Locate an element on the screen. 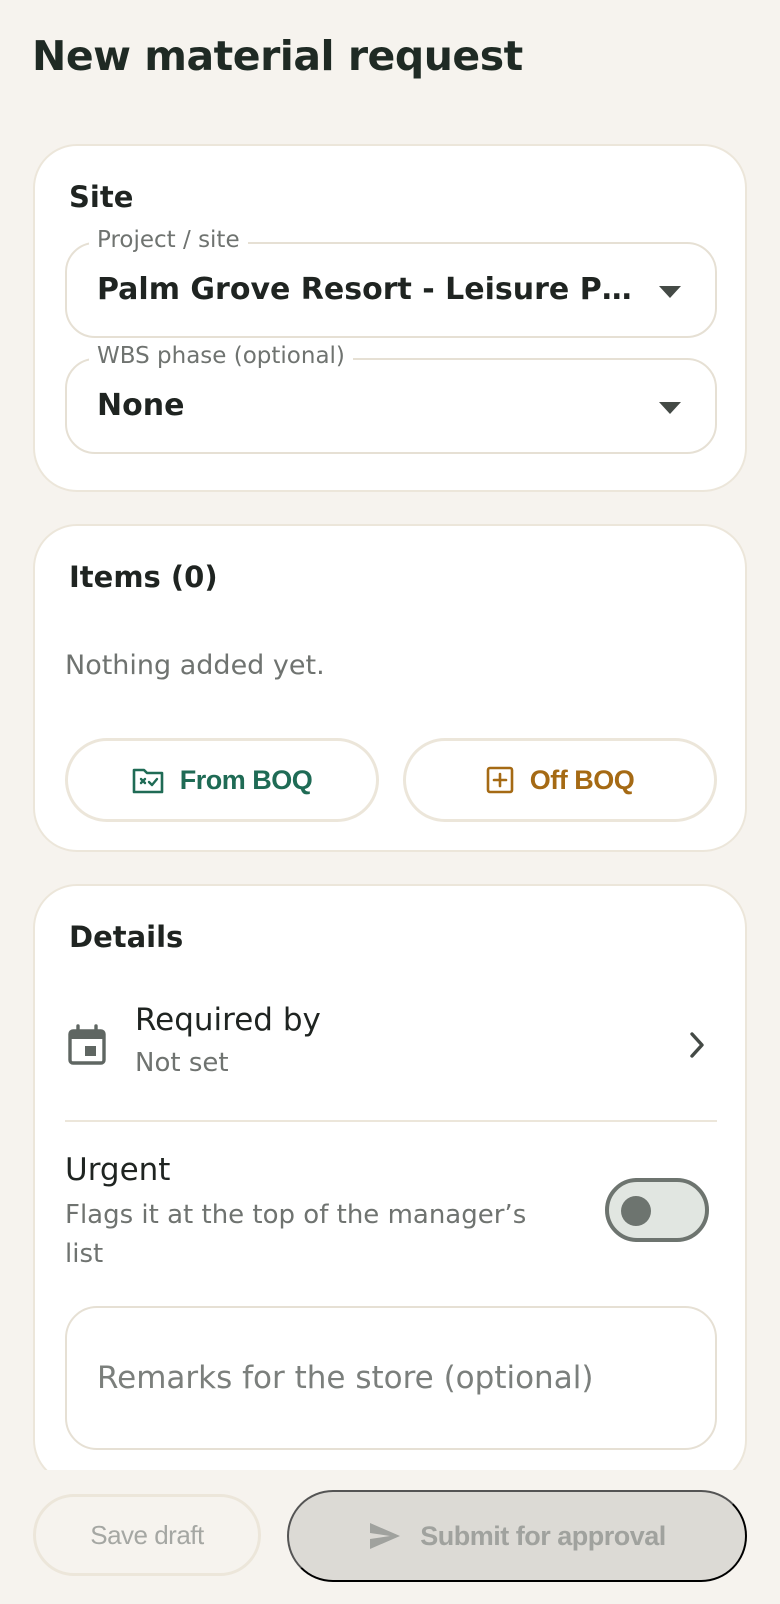 The height and width of the screenshot is (1604, 780). items-card-title: Items (0) is located at coordinates (143, 577).